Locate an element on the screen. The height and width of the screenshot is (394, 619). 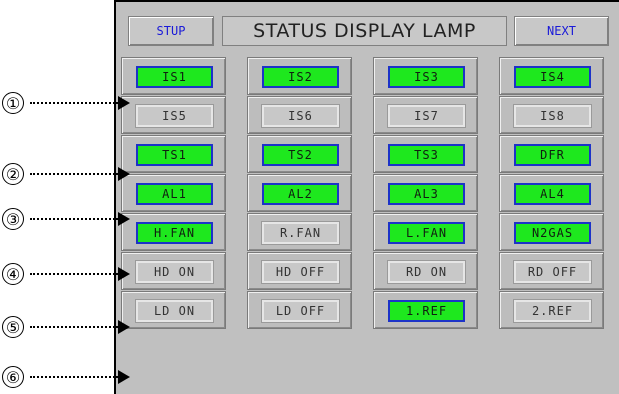
annotation-marker: ⑥ is located at coordinates (65, 378).